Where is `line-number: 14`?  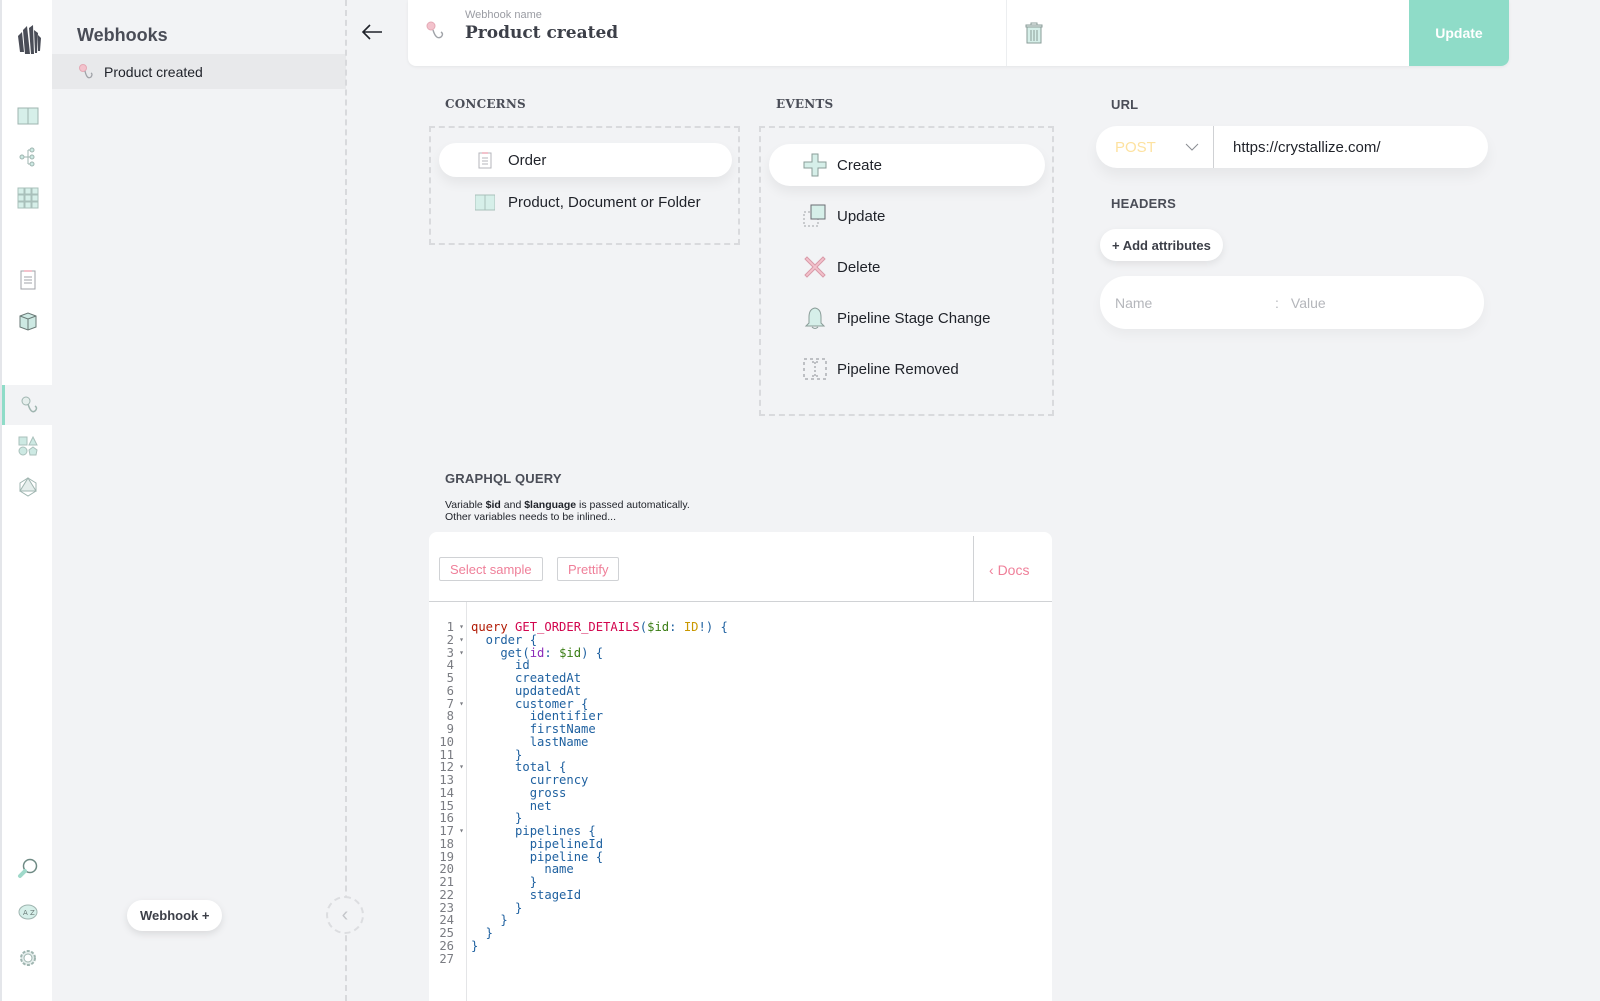 line-number: 14 is located at coordinates (446, 792).